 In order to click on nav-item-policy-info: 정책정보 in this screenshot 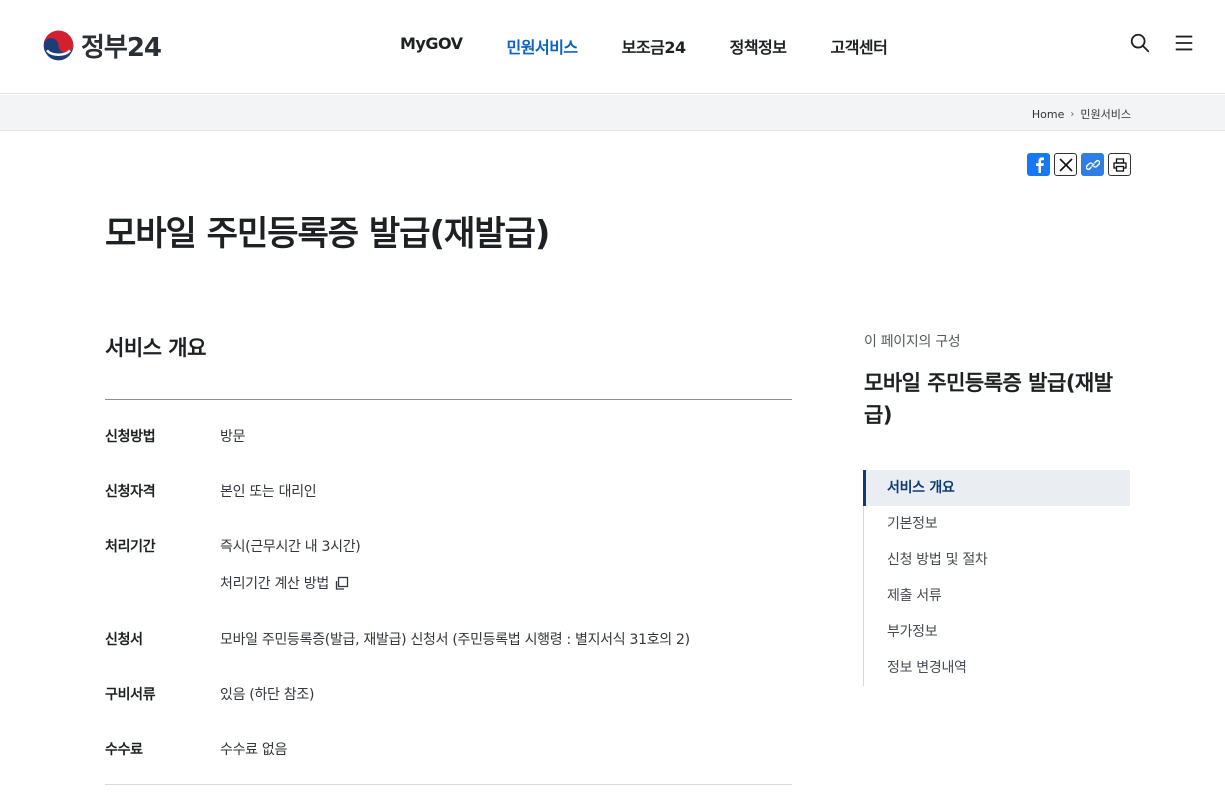, I will do `click(758, 46)`.